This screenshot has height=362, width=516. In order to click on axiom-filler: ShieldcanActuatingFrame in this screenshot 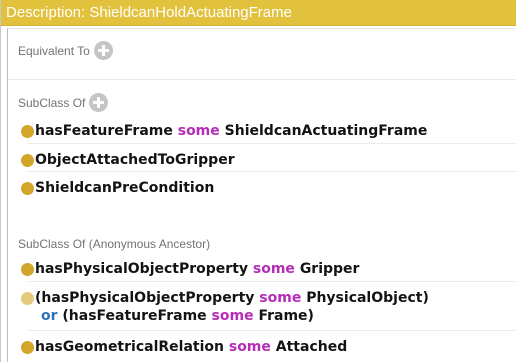, I will do `click(326, 131)`.